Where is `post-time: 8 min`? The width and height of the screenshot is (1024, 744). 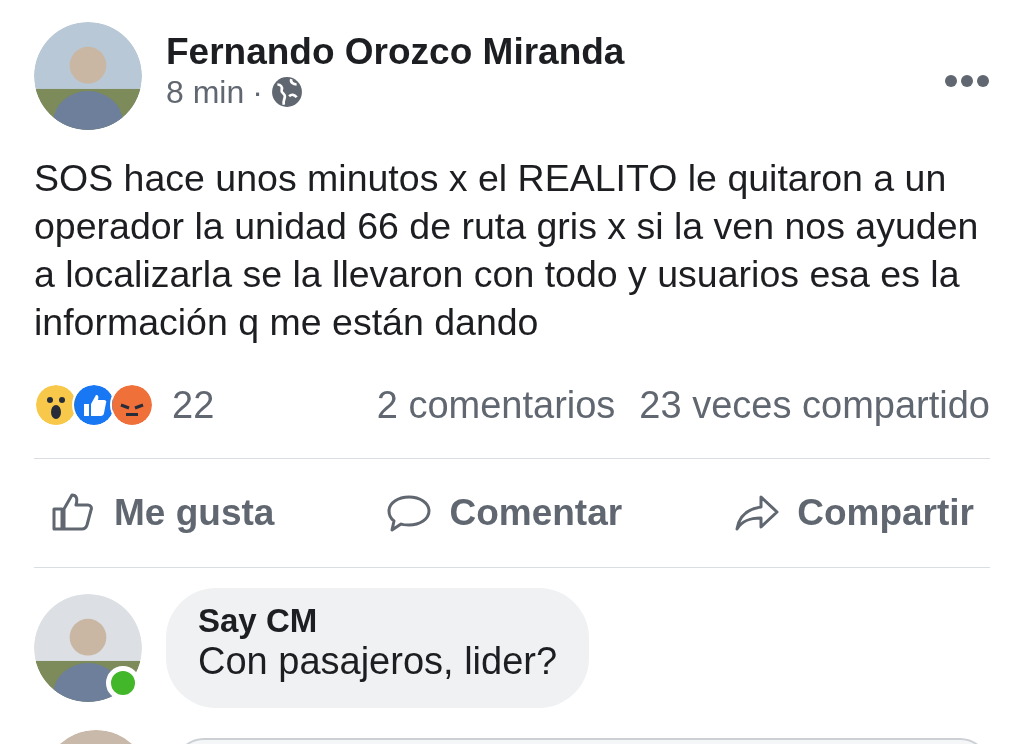
post-time: 8 min is located at coordinates (205, 92).